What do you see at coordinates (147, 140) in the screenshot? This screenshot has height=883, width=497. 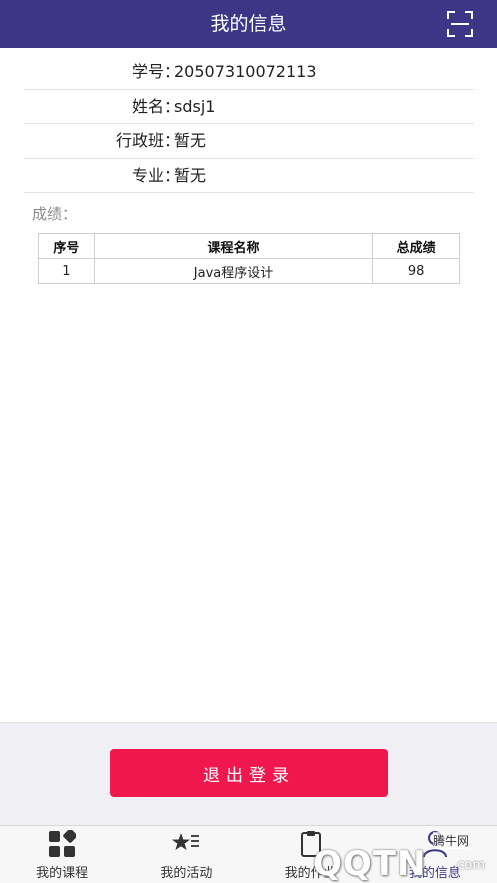 I see `info-label: 行政班：` at bounding box center [147, 140].